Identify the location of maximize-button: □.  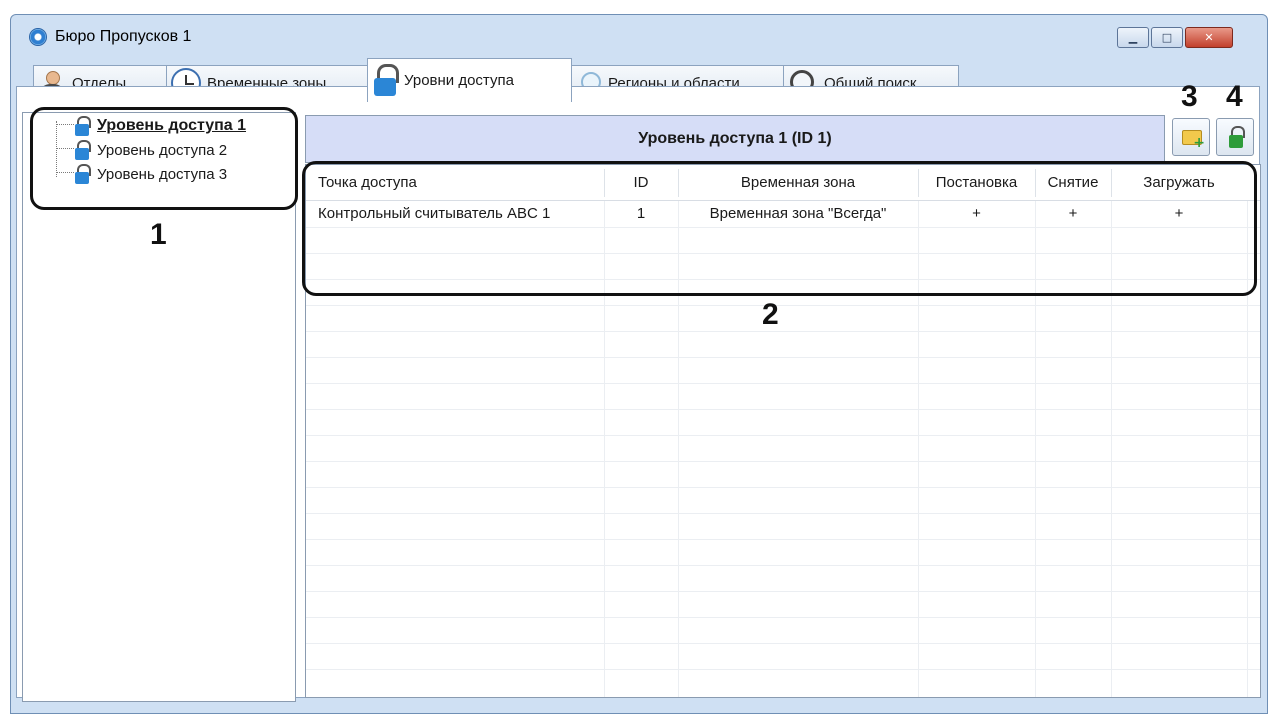
(1167, 37).